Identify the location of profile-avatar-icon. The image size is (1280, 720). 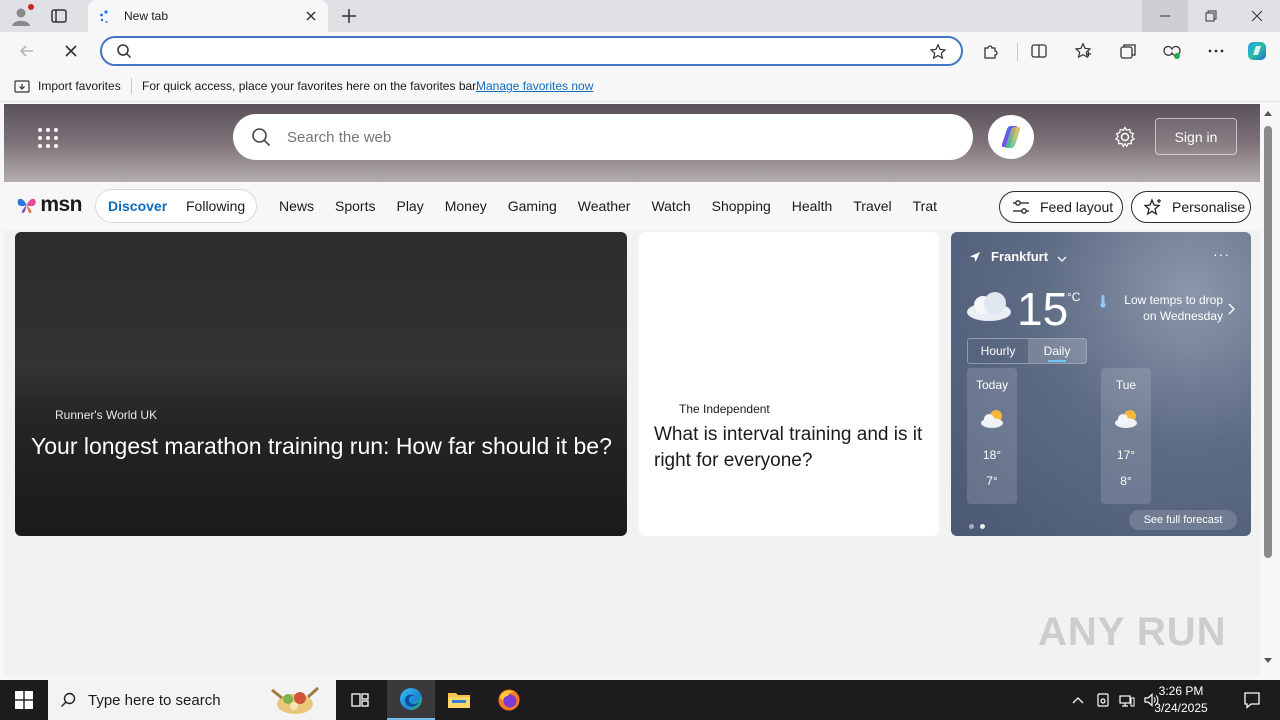
(22, 15).